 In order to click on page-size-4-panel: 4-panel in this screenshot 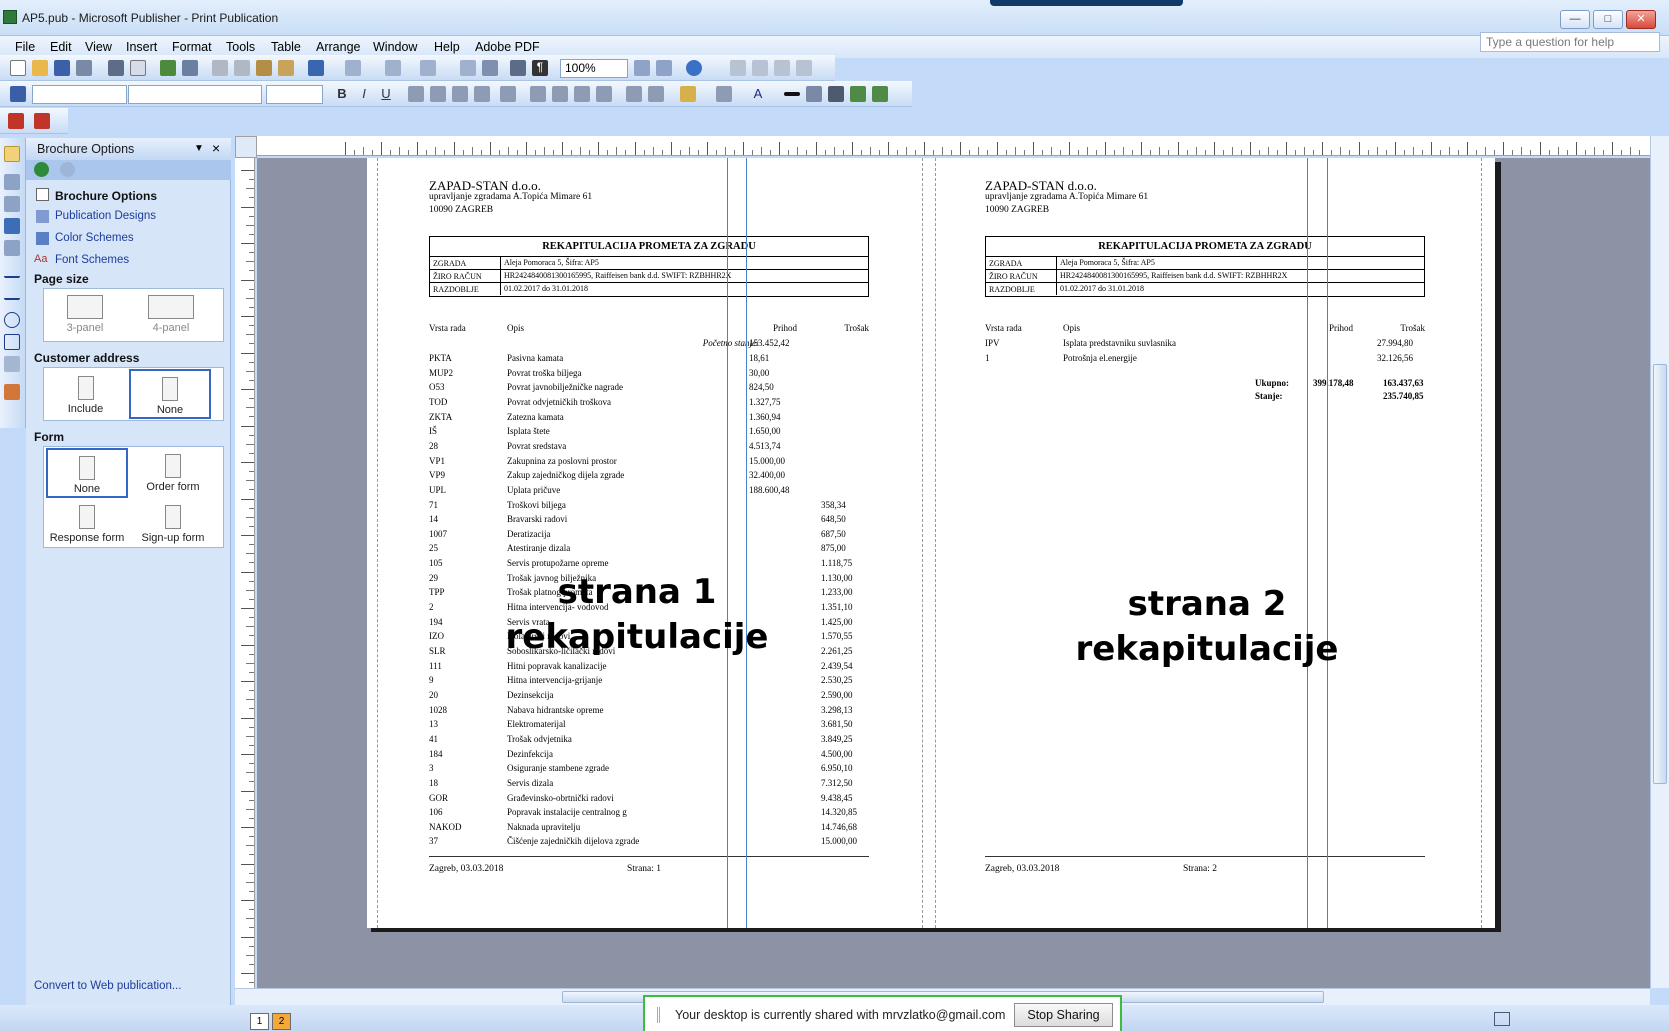, I will do `click(171, 314)`.